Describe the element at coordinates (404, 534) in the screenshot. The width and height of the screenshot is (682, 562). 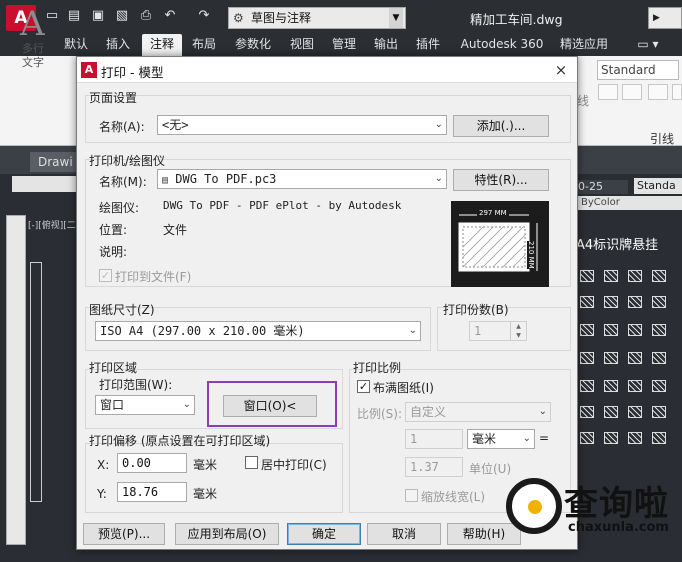
I see `cancel-button: 取消` at that location.